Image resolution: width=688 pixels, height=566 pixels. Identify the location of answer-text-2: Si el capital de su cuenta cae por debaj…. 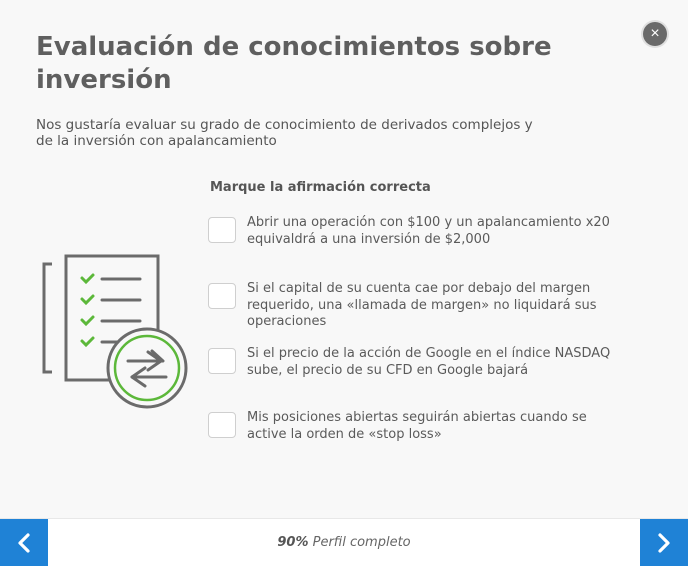
(422, 305).